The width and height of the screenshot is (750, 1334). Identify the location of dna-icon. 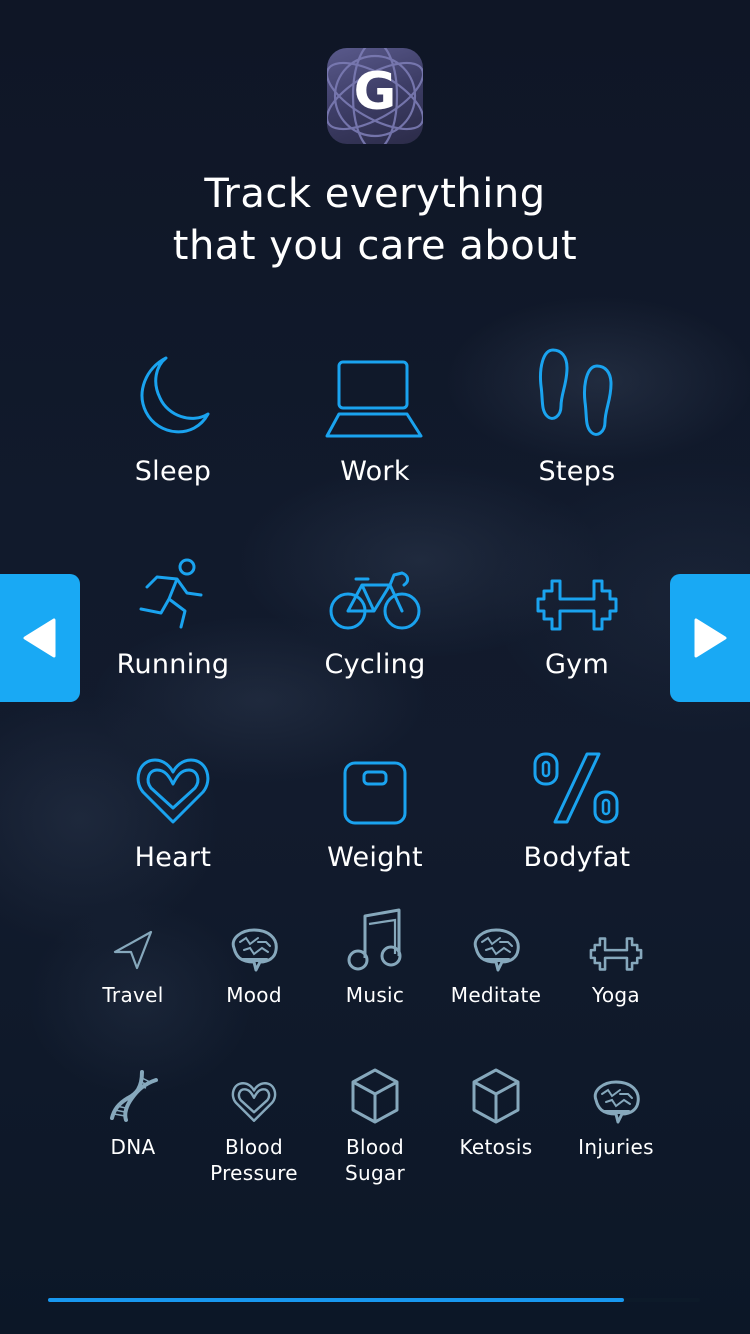
(134, 1096).